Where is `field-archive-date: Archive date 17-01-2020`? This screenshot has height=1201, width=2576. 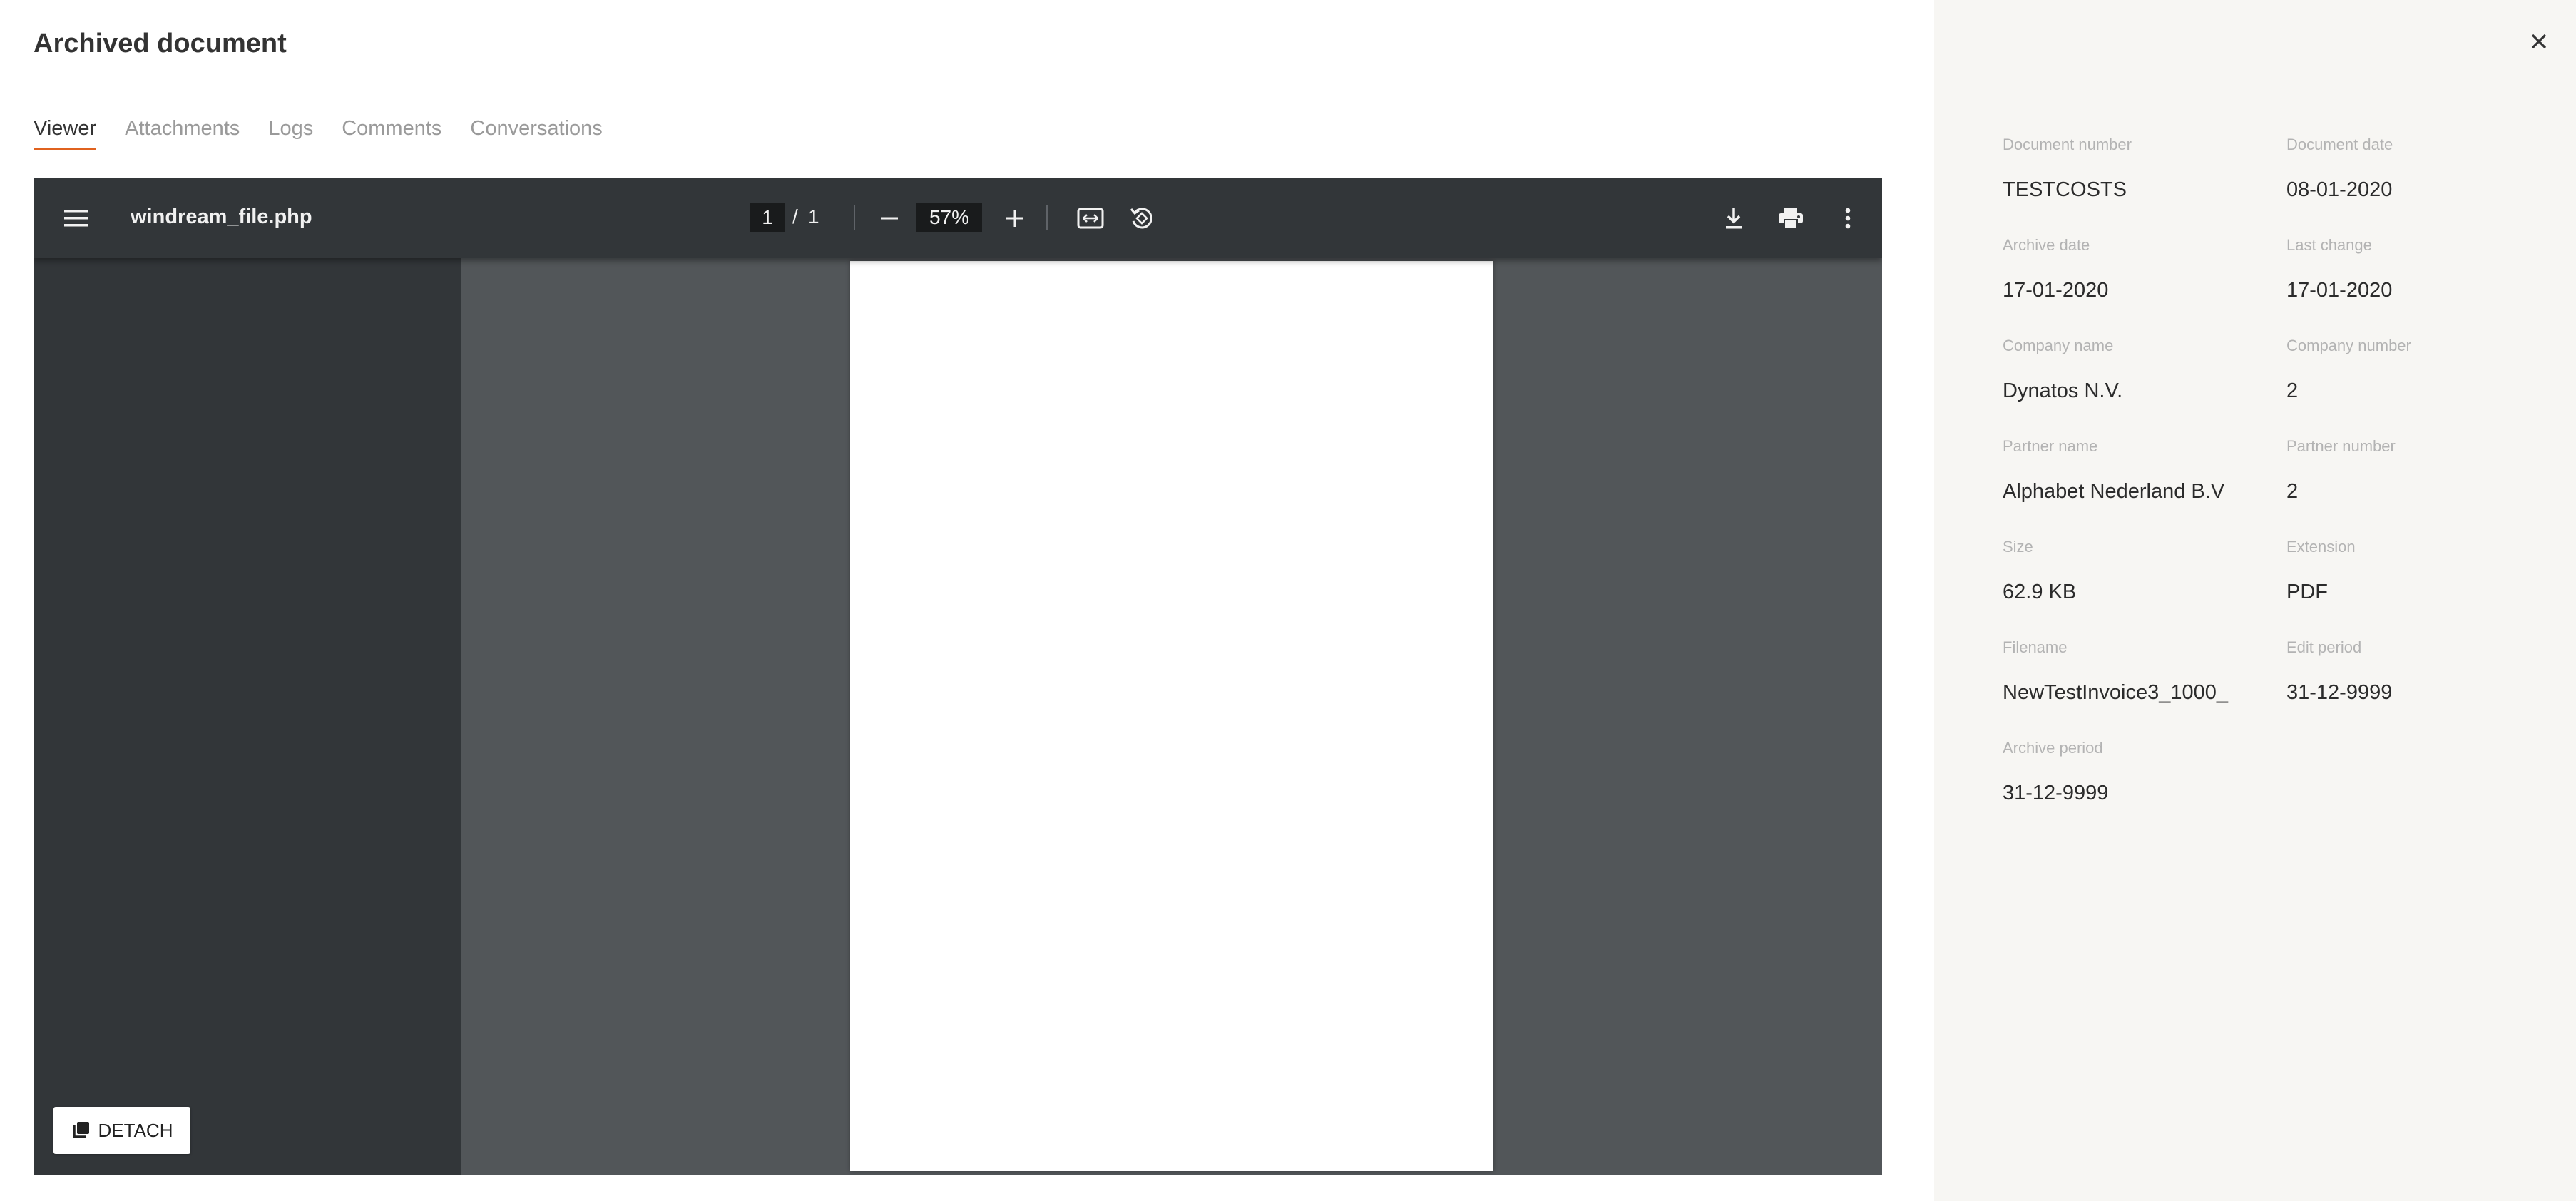 field-archive-date: Archive date 17-01-2020 is located at coordinates (2139, 269).